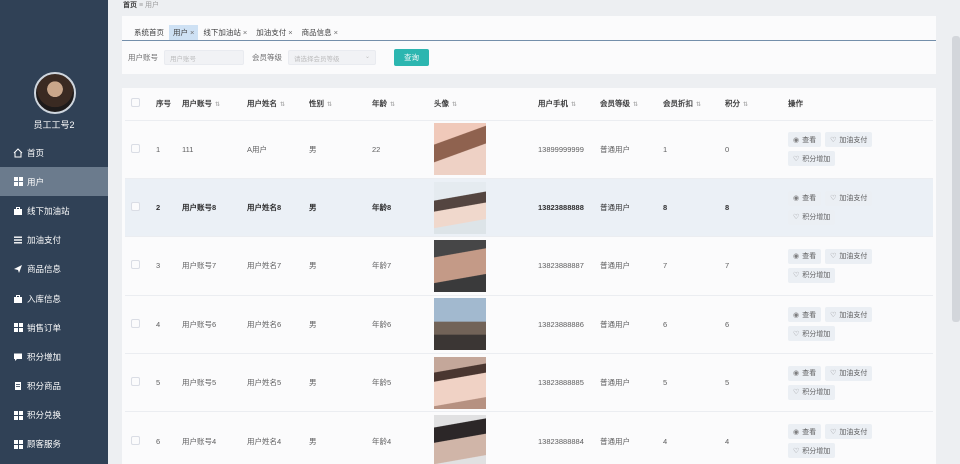 This screenshot has width=960, height=464. What do you see at coordinates (750, 266) in the screenshot?
I see `cell-points: 7` at bounding box center [750, 266].